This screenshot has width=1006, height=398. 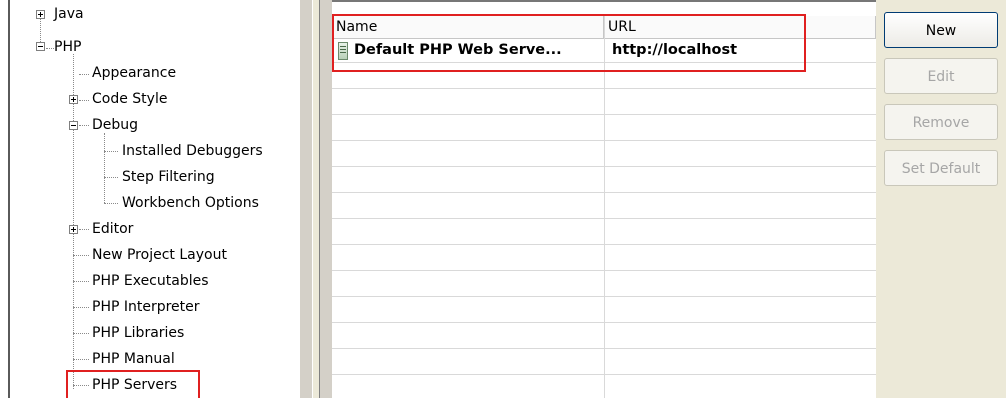 I want to click on tree-border, so click(x=9, y=199).